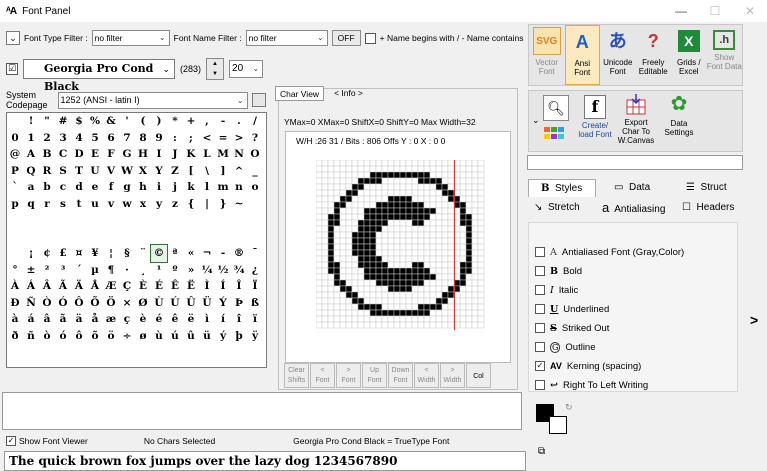 This screenshot has width=767, height=471. Describe the element at coordinates (175, 253) in the screenshot. I see `charmap-cell: ª` at that location.